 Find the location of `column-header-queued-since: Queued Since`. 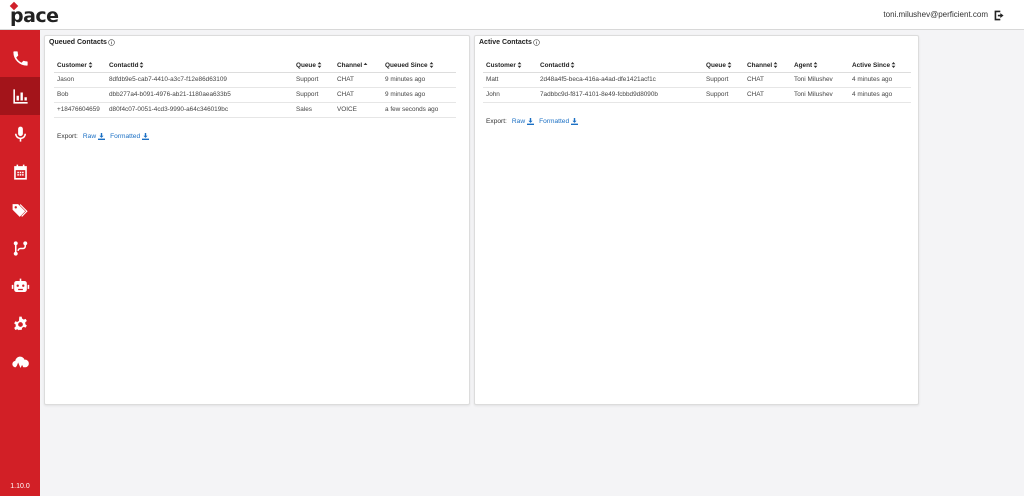

column-header-queued-since: Queued Since is located at coordinates (419, 66).